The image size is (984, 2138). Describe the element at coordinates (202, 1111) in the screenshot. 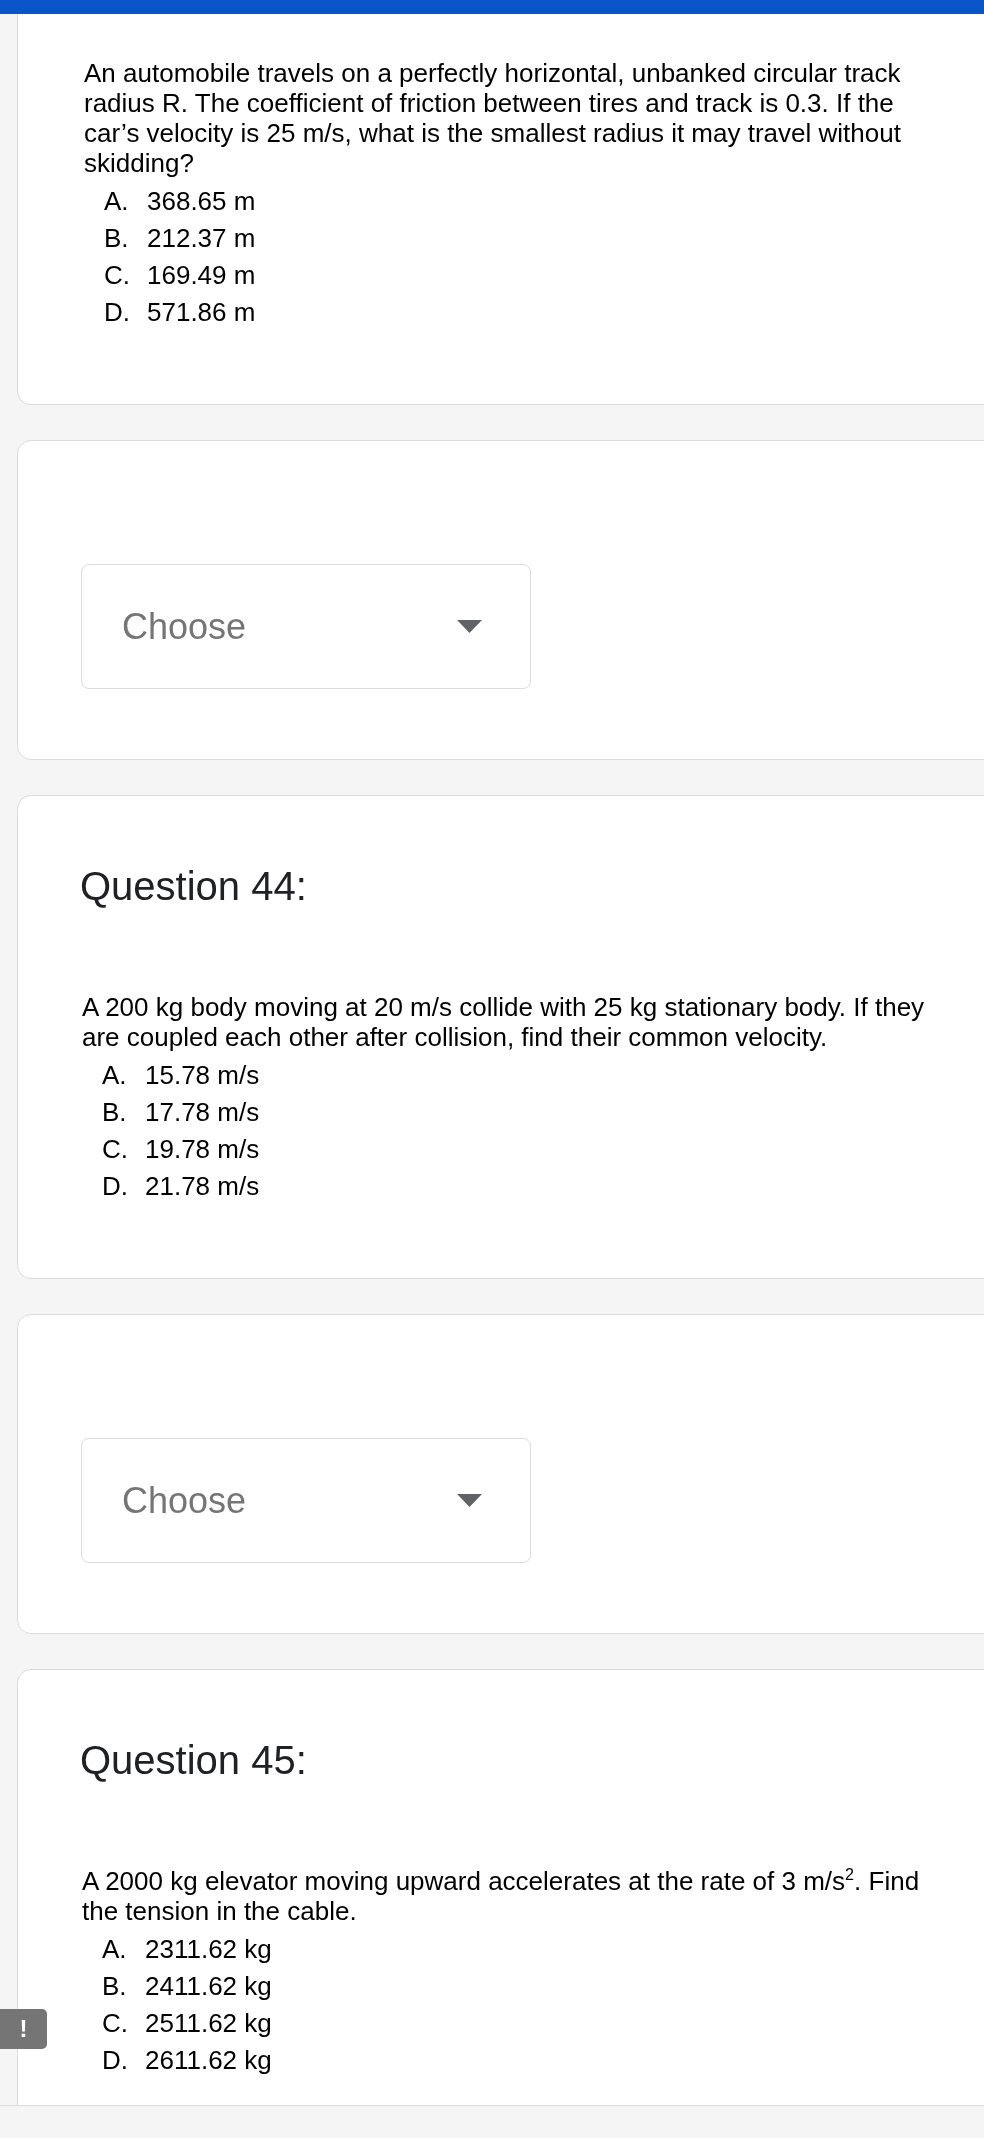

I see `option-text: 17.78 m/s` at that location.